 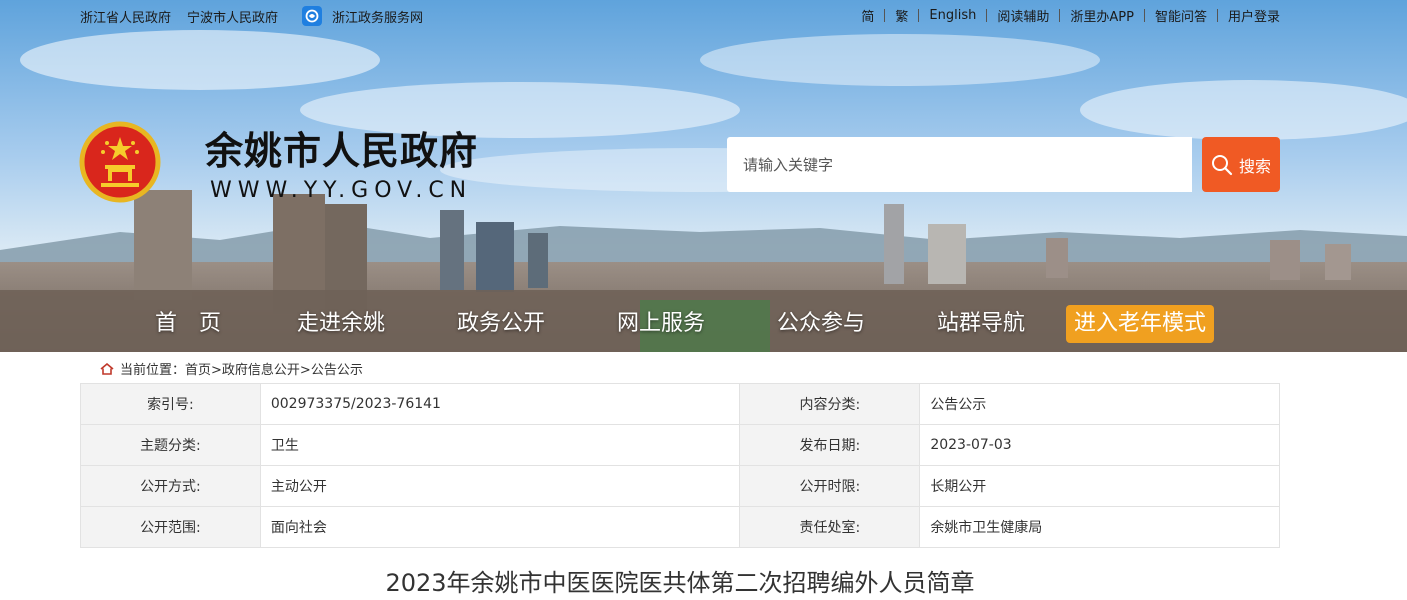 I want to click on disclosure-method-value: 主动公开, so click(x=500, y=486).